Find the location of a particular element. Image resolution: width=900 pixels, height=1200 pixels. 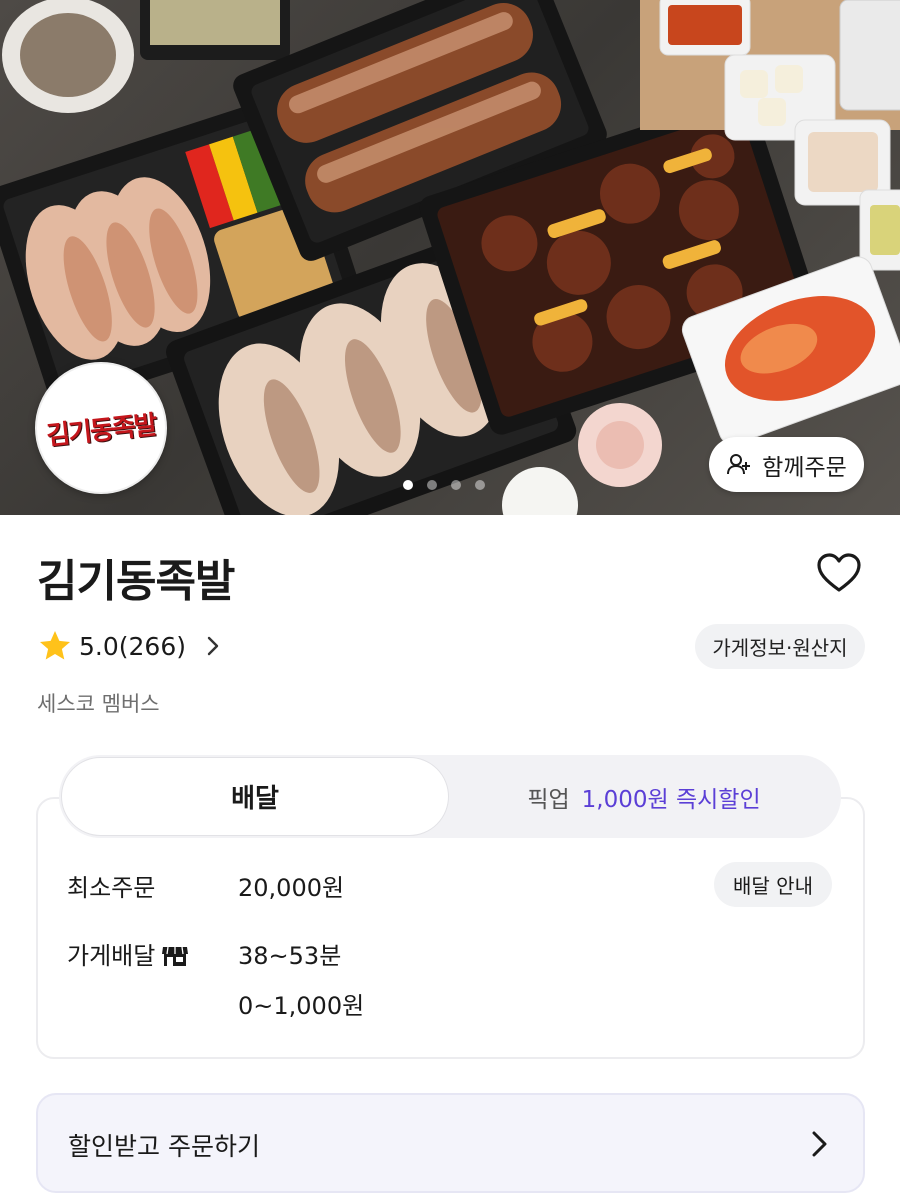

store-logo-text: 김기동족발 is located at coordinates (101, 430).